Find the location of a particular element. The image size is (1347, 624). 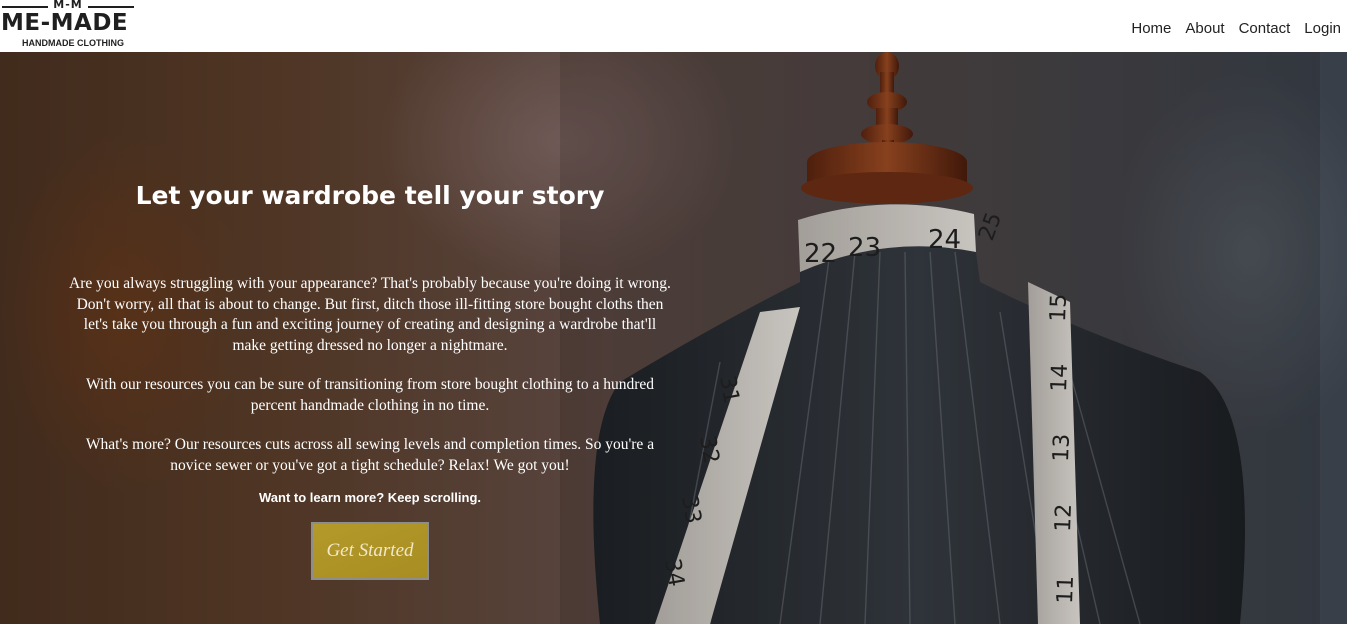

nav-link-about: About is located at coordinates (1204, 29).